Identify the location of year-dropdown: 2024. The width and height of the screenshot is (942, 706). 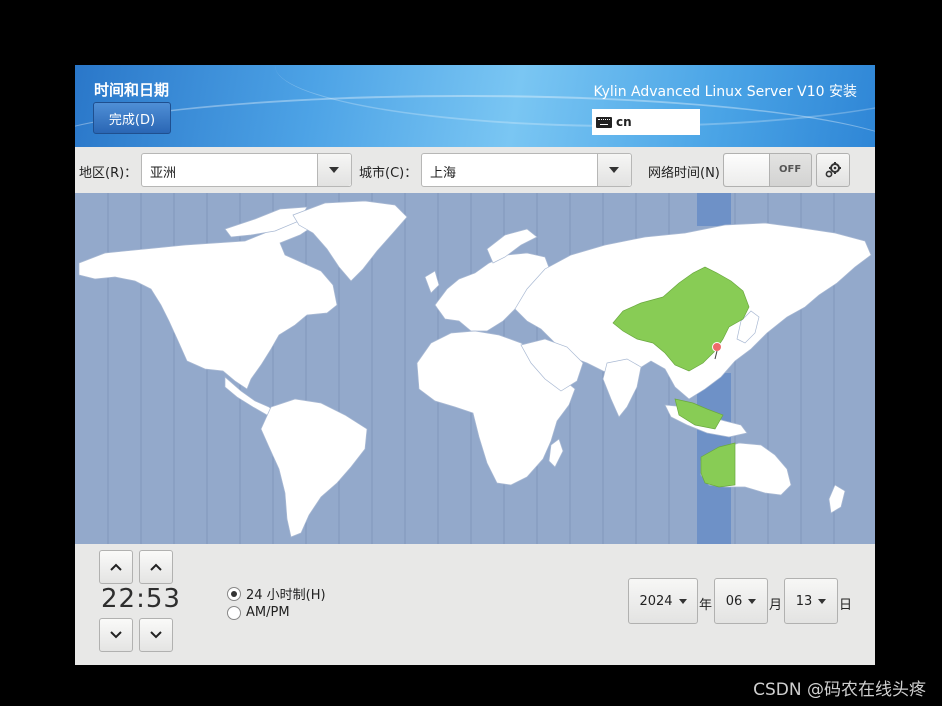
(663, 601).